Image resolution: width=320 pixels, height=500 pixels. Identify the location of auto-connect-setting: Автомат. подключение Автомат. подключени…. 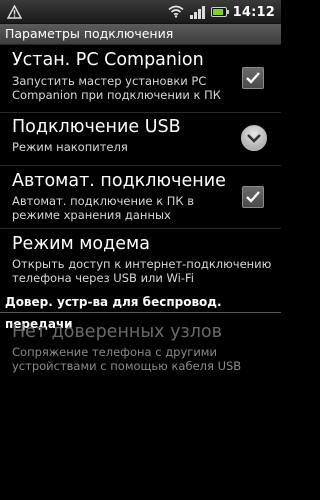
(140, 197).